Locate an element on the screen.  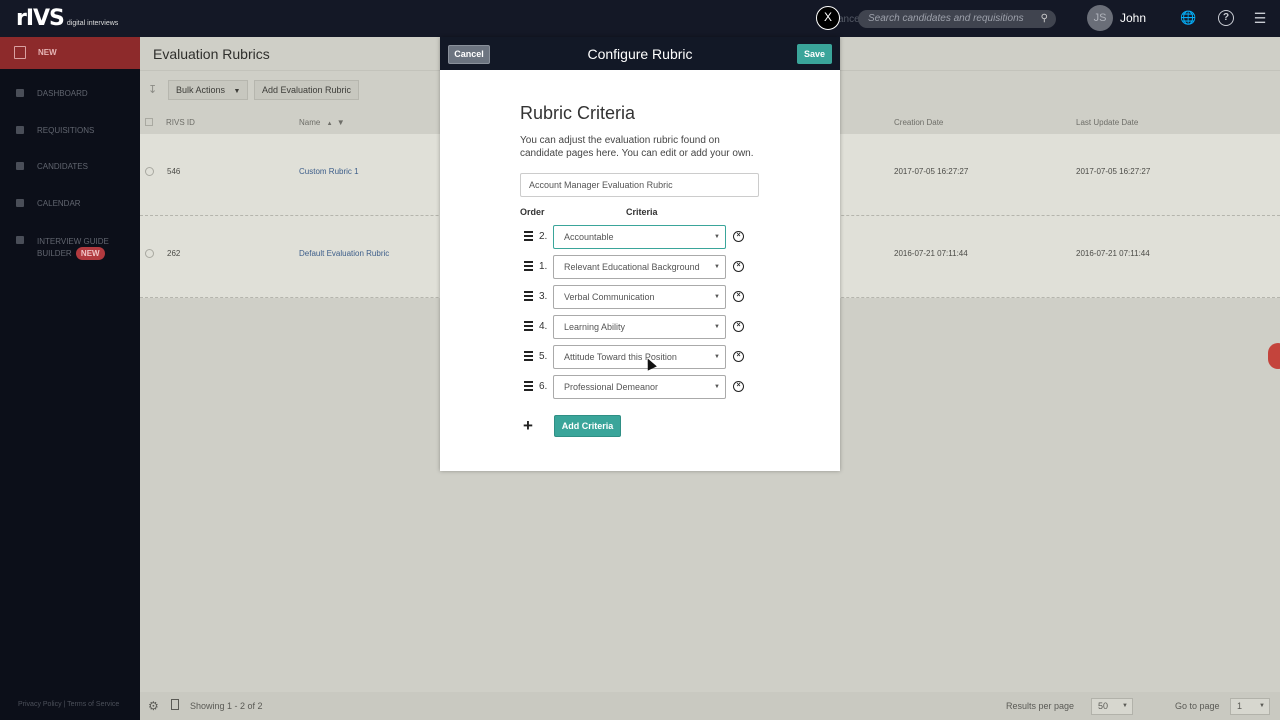
rubric-name-input: Account Manager Evaluation Rubric is located at coordinates (639, 185).